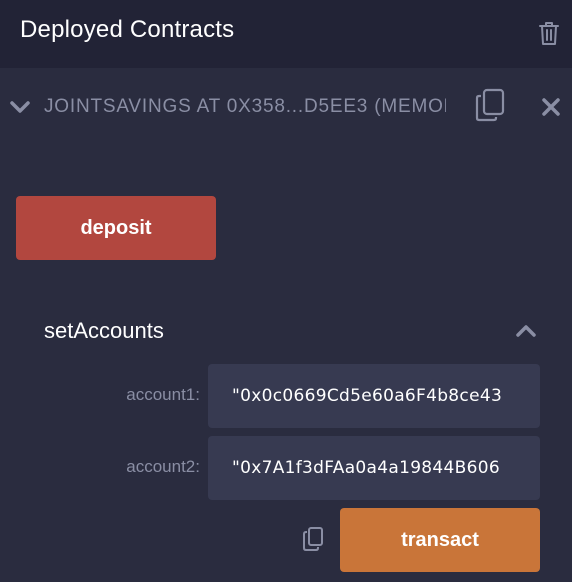  What do you see at coordinates (163, 466) in the screenshot?
I see `account2-label: account2:` at bounding box center [163, 466].